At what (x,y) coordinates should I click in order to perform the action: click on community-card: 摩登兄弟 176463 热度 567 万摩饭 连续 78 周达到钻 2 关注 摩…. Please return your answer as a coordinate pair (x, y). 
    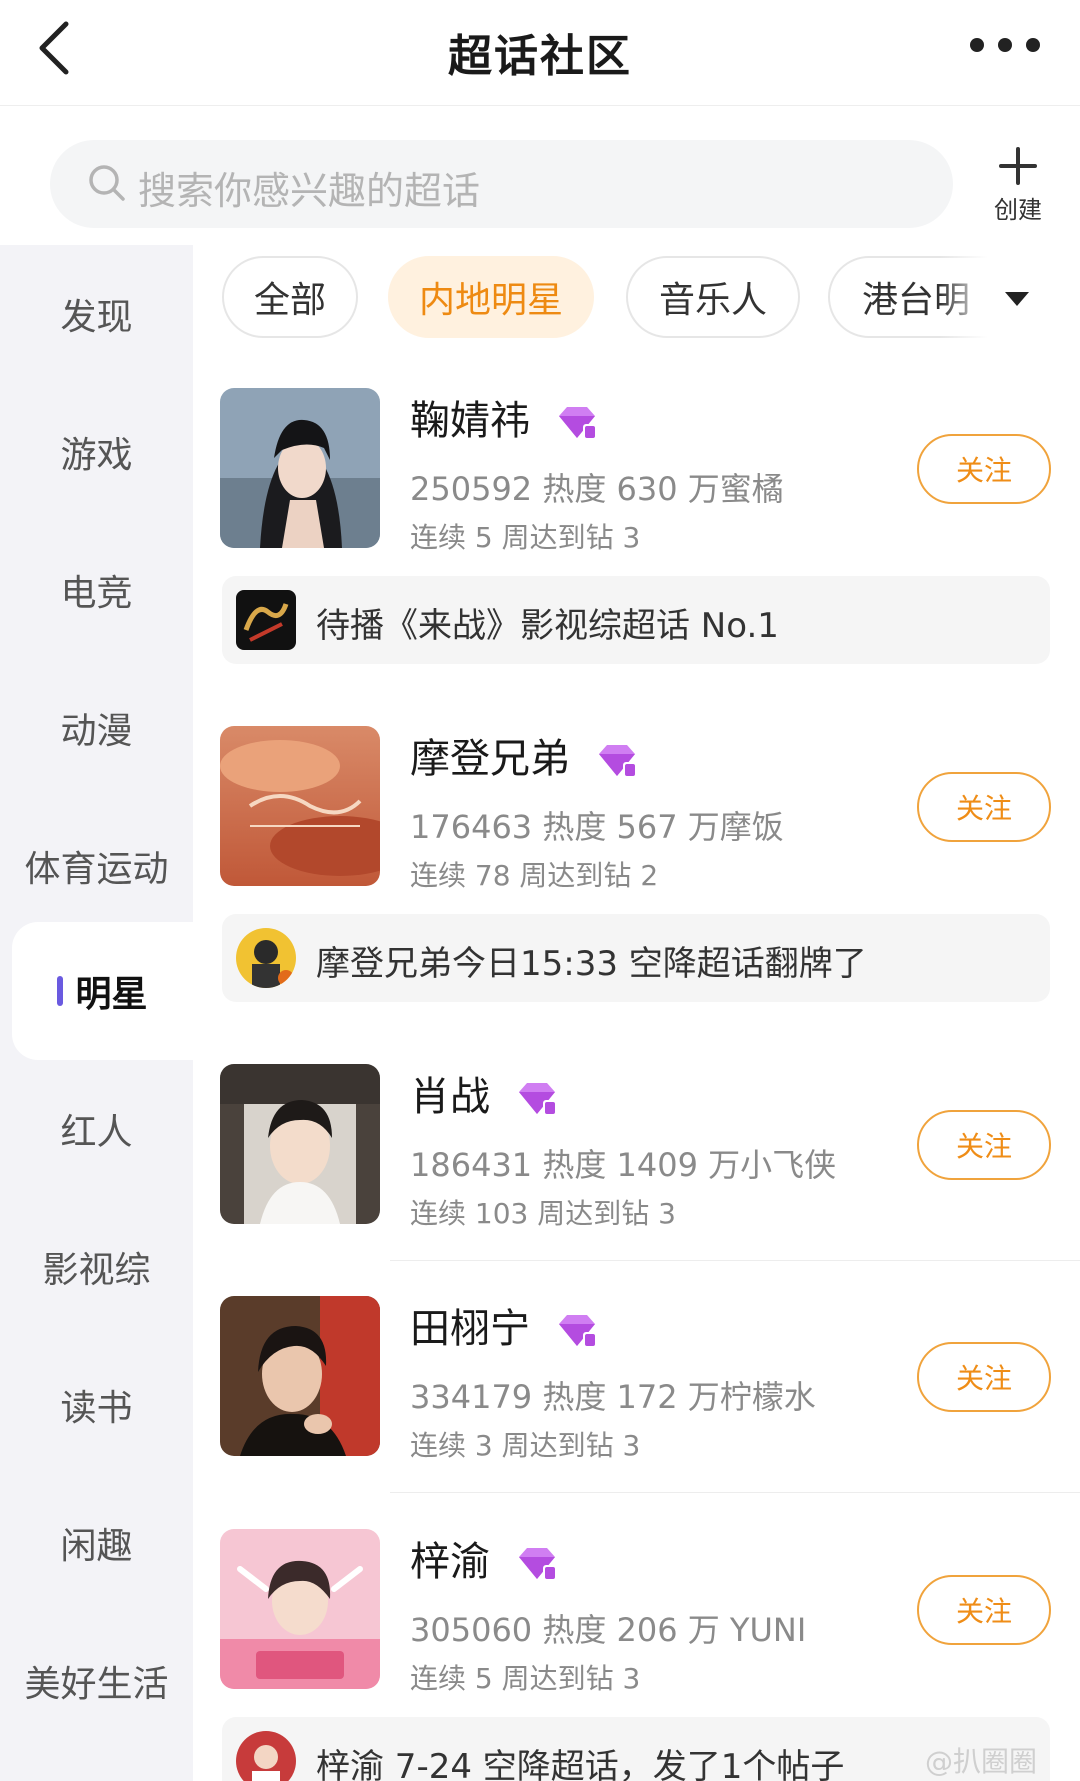
    Looking at the image, I should click on (650, 866).